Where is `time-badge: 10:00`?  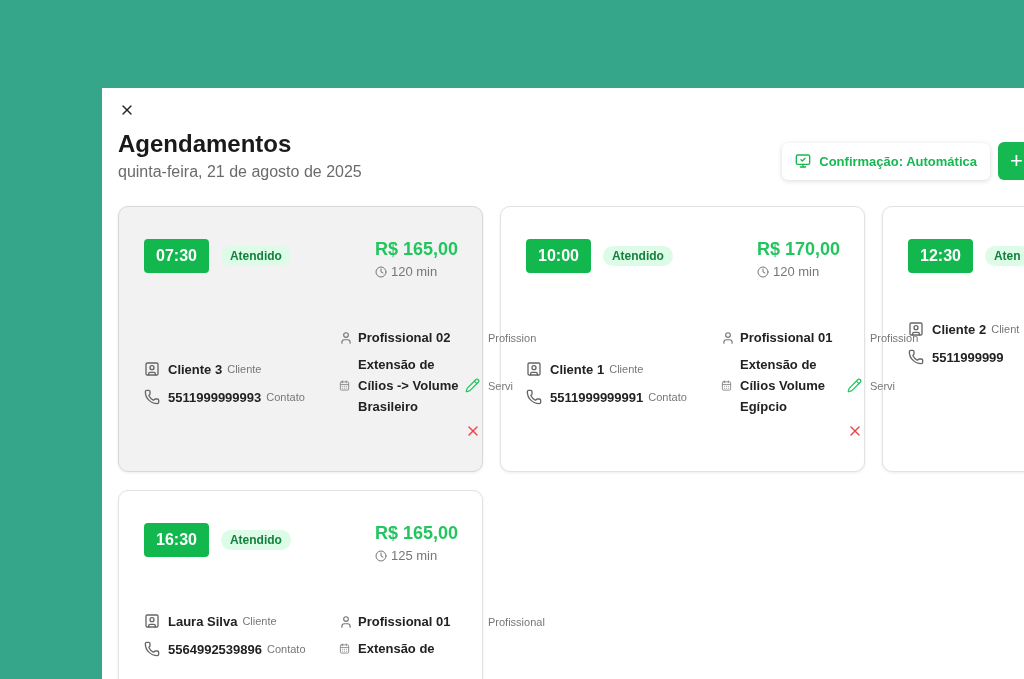 time-badge: 10:00 is located at coordinates (558, 256).